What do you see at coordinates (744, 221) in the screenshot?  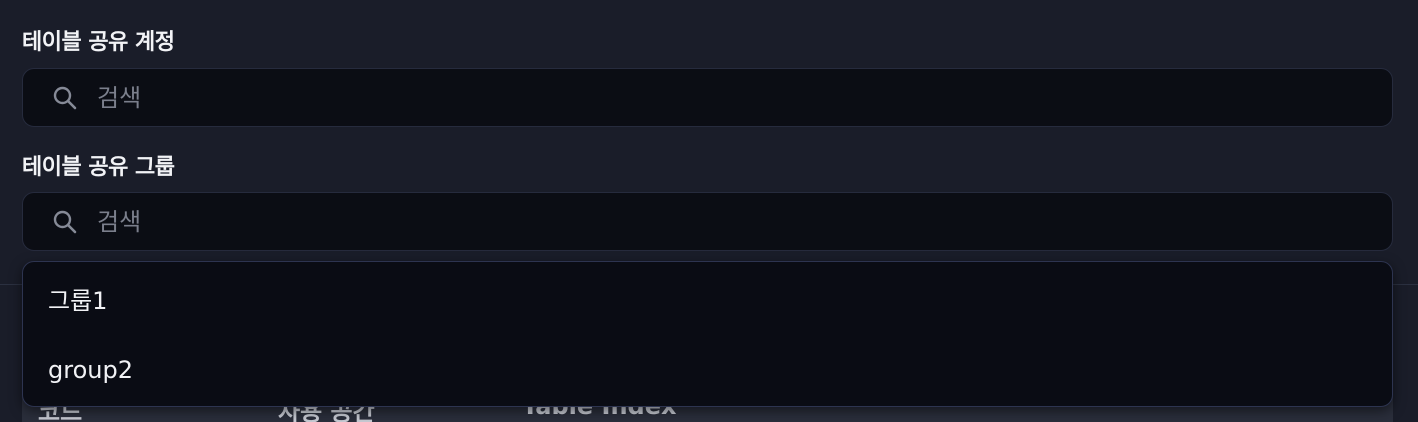 I see `group-search-input` at bounding box center [744, 221].